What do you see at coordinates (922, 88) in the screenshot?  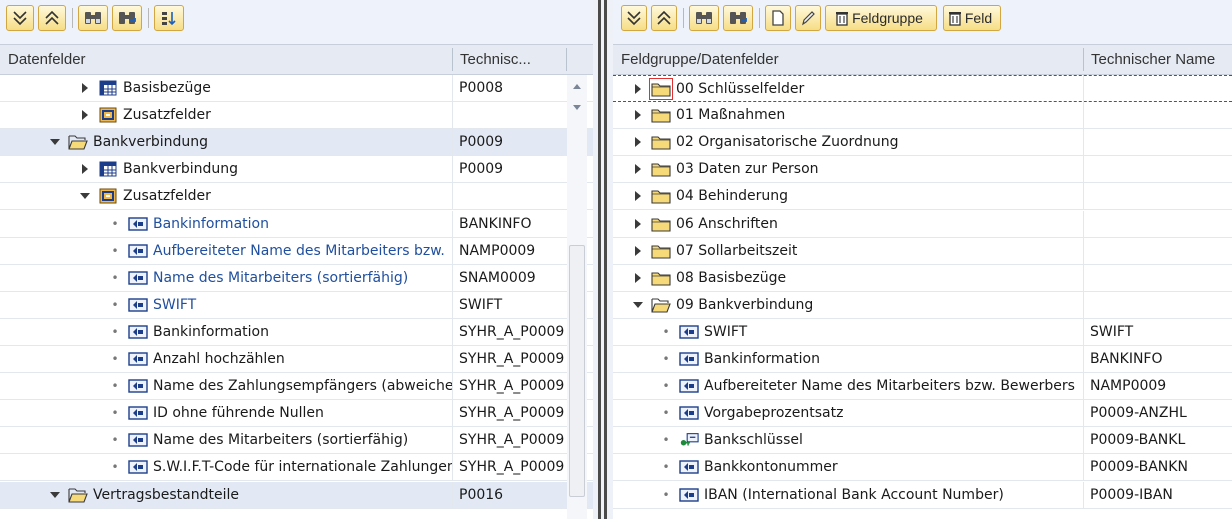 I see `tree-node-row: 00 Schlüsselfelder` at bounding box center [922, 88].